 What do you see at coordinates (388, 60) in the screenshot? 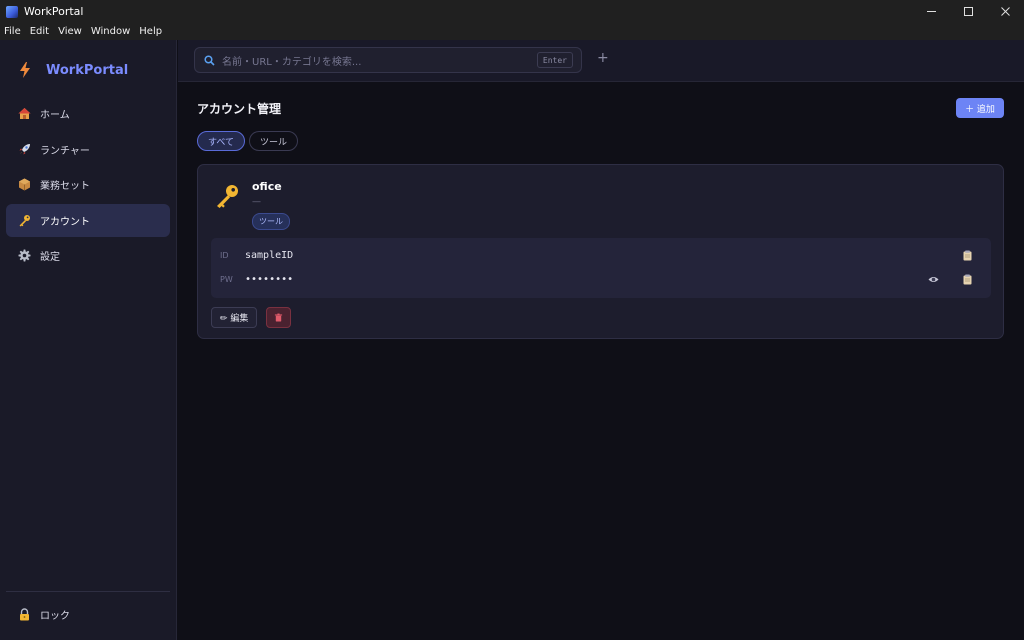
I see `search-input: 名前・URL・カテゴリを検索... Enter` at bounding box center [388, 60].